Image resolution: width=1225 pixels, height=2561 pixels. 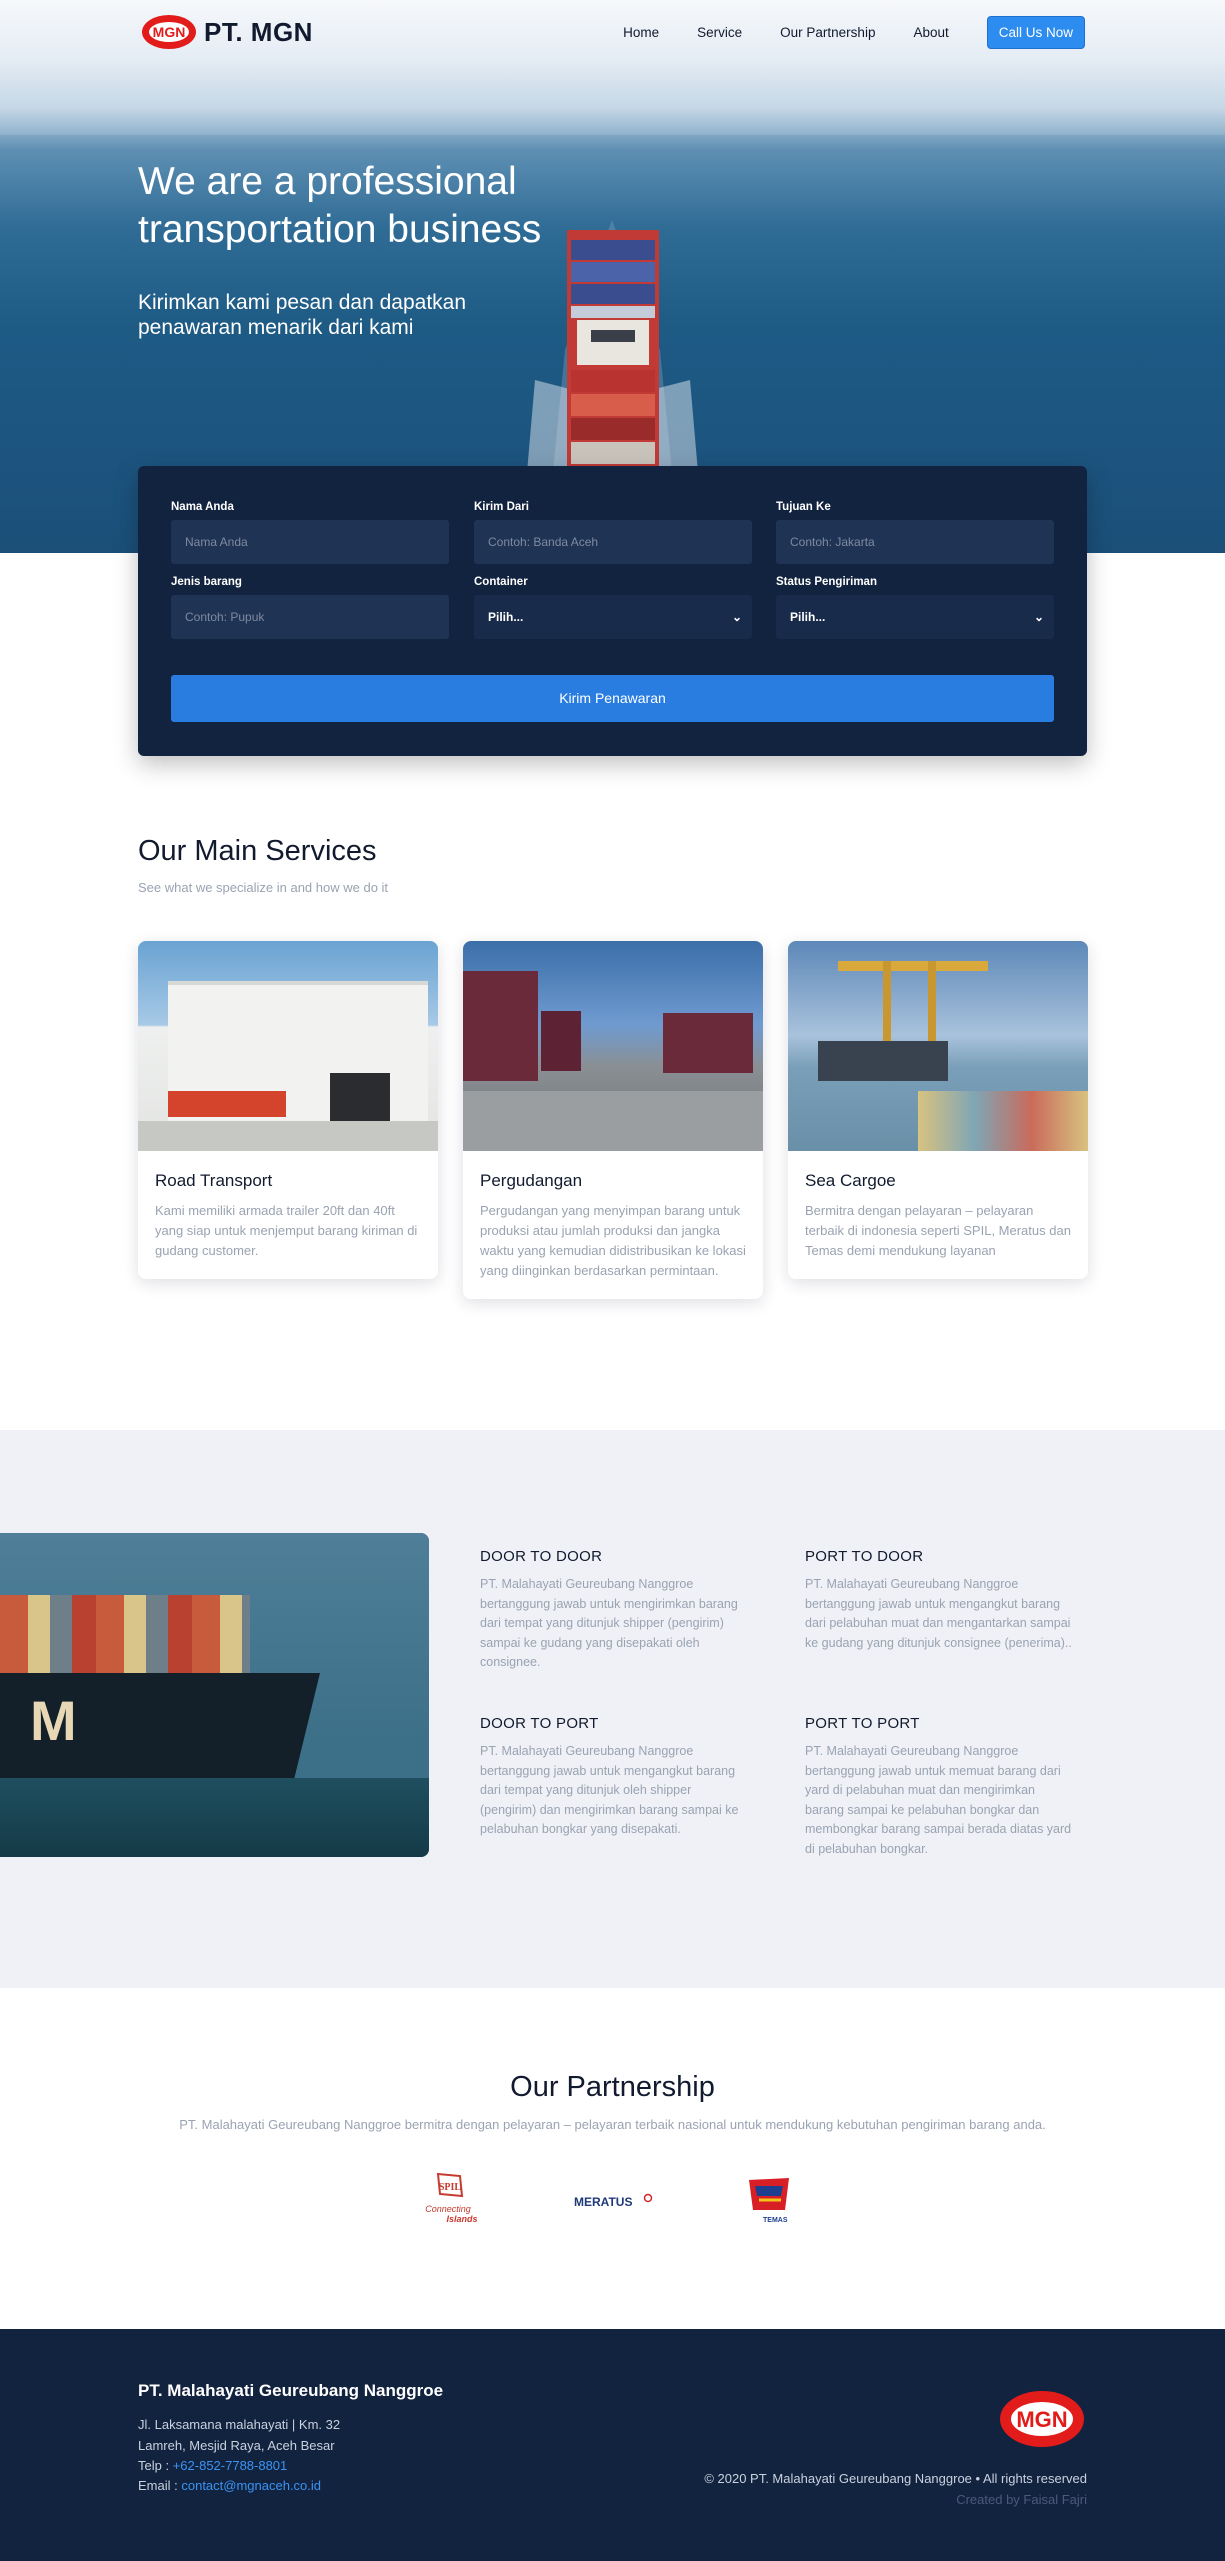 What do you see at coordinates (539, 1723) in the screenshot?
I see `shipping-type-title: DOOR TO PORT` at bounding box center [539, 1723].